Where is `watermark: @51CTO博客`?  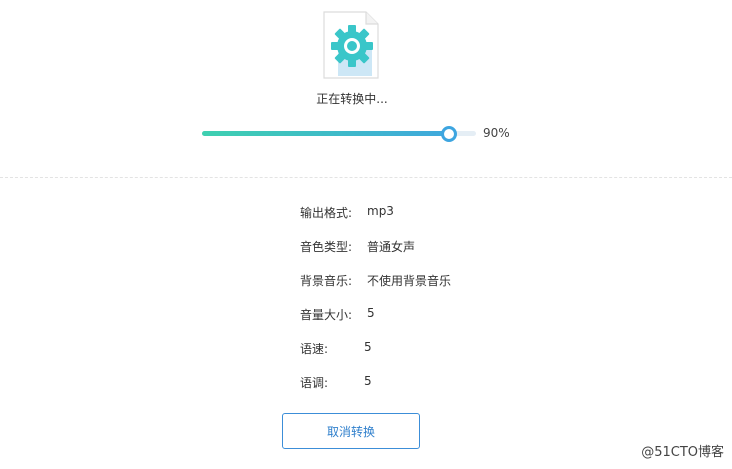 watermark: @51CTO博客 is located at coordinates (682, 452).